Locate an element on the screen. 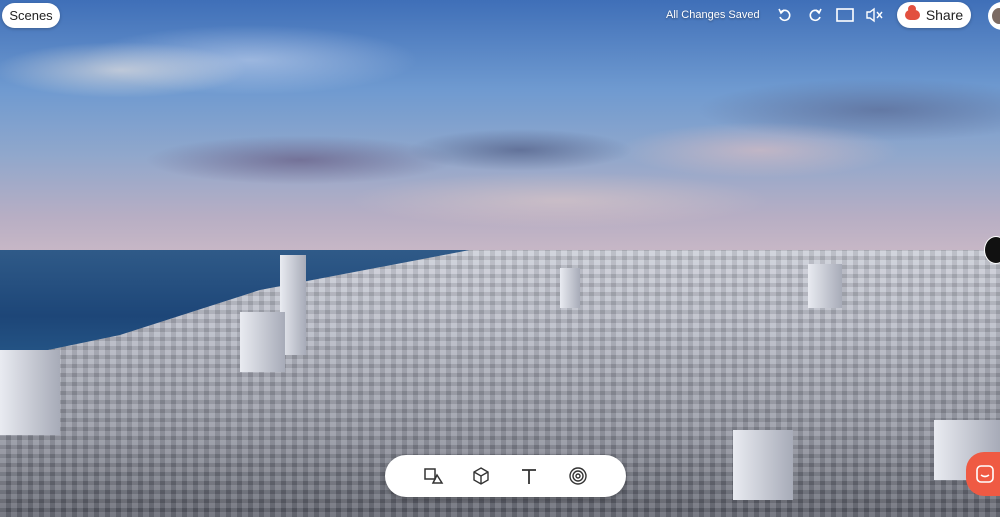  save-status: All Changes Saved is located at coordinates (713, 15).